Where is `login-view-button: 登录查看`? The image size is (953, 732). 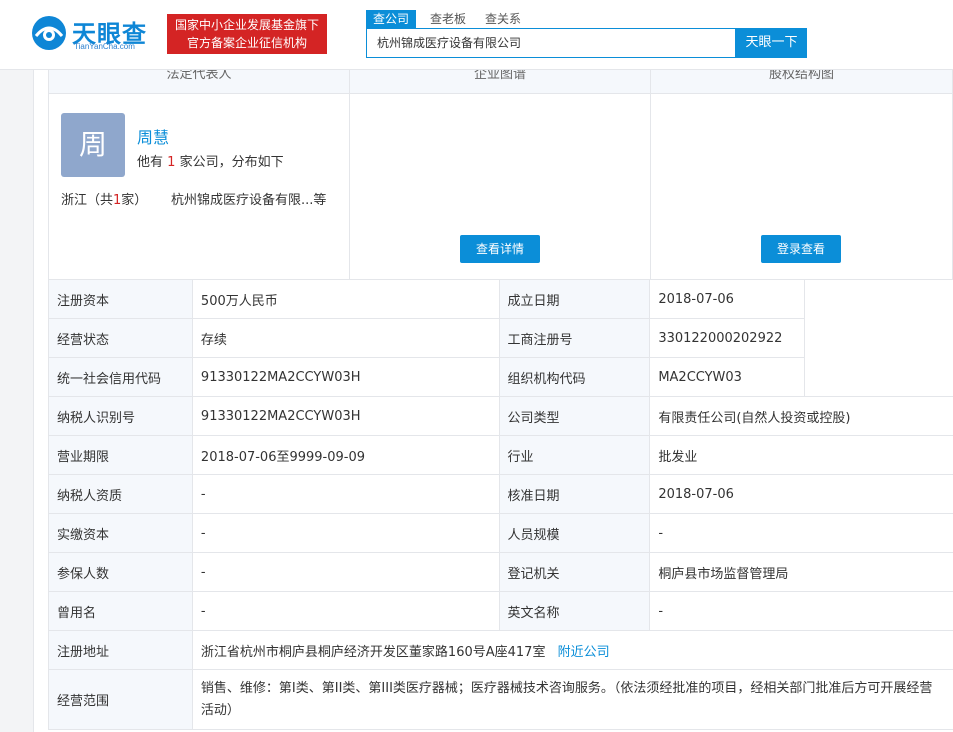
login-view-button: 登录查看 is located at coordinates (801, 249).